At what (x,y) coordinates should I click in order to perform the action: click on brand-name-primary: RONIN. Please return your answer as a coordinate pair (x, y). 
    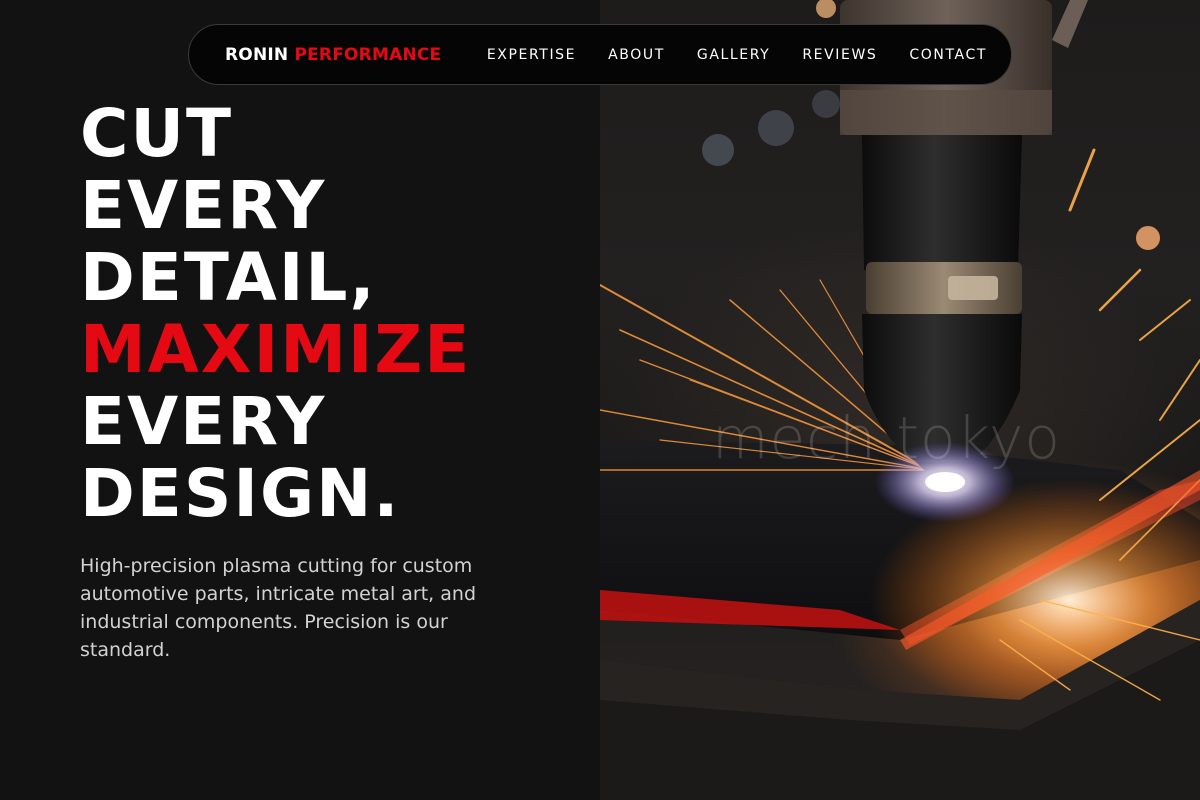
    Looking at the image, I should click on (257, 54).